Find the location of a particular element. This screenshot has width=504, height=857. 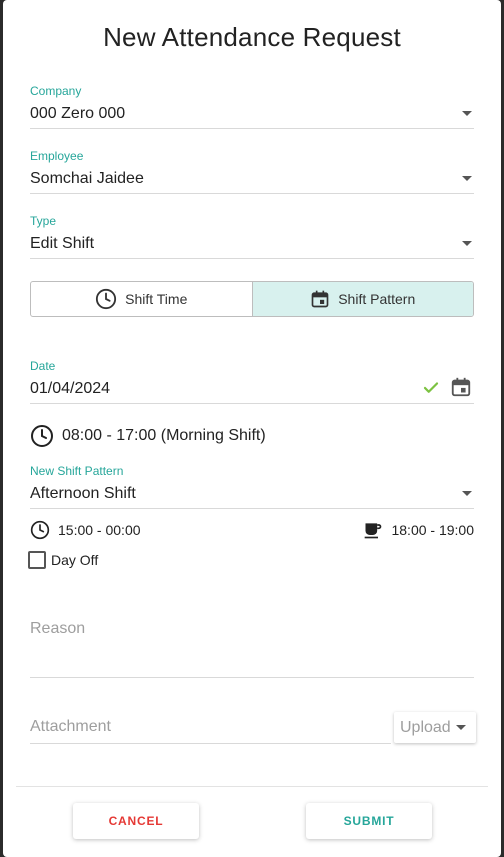

date-field: Date 01/04/2024 is located at coordinates (252, 381).